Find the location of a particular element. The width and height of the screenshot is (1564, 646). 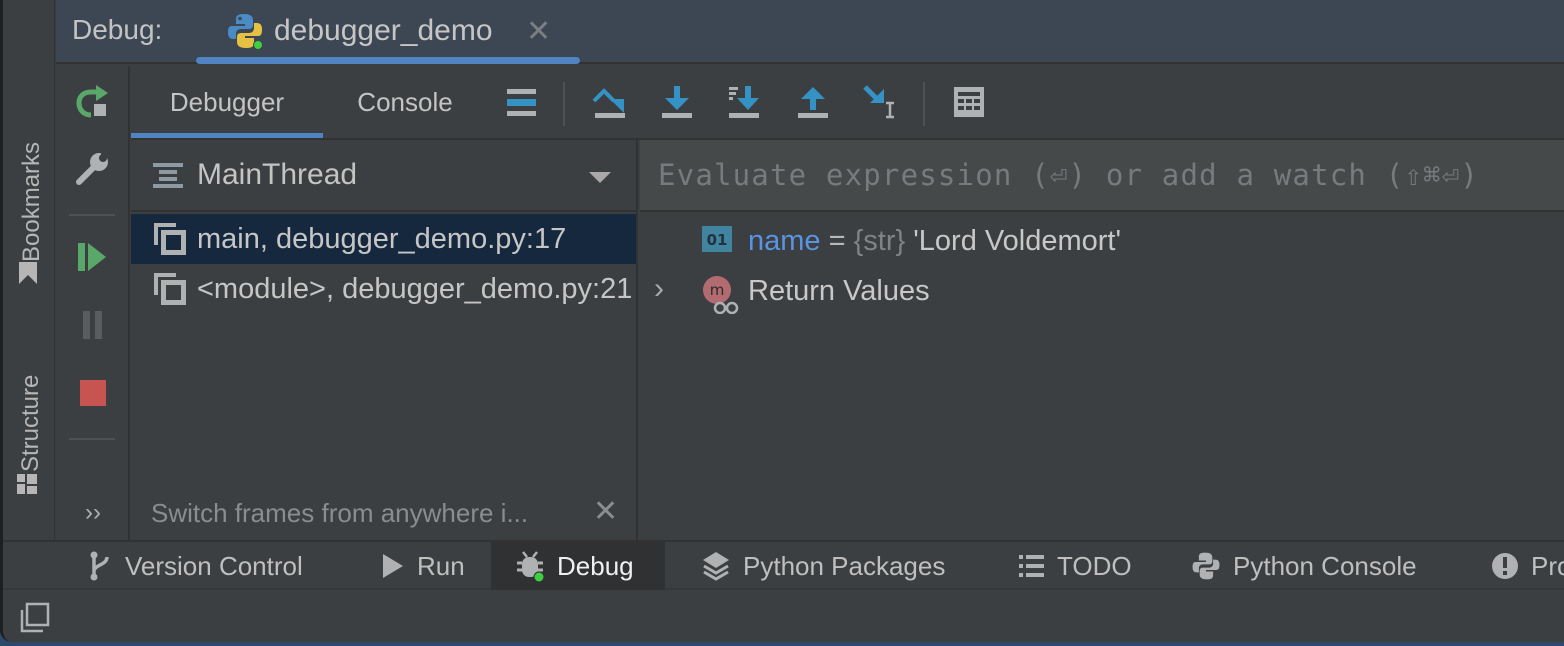

stop-button is located at coordinates (93, 395).